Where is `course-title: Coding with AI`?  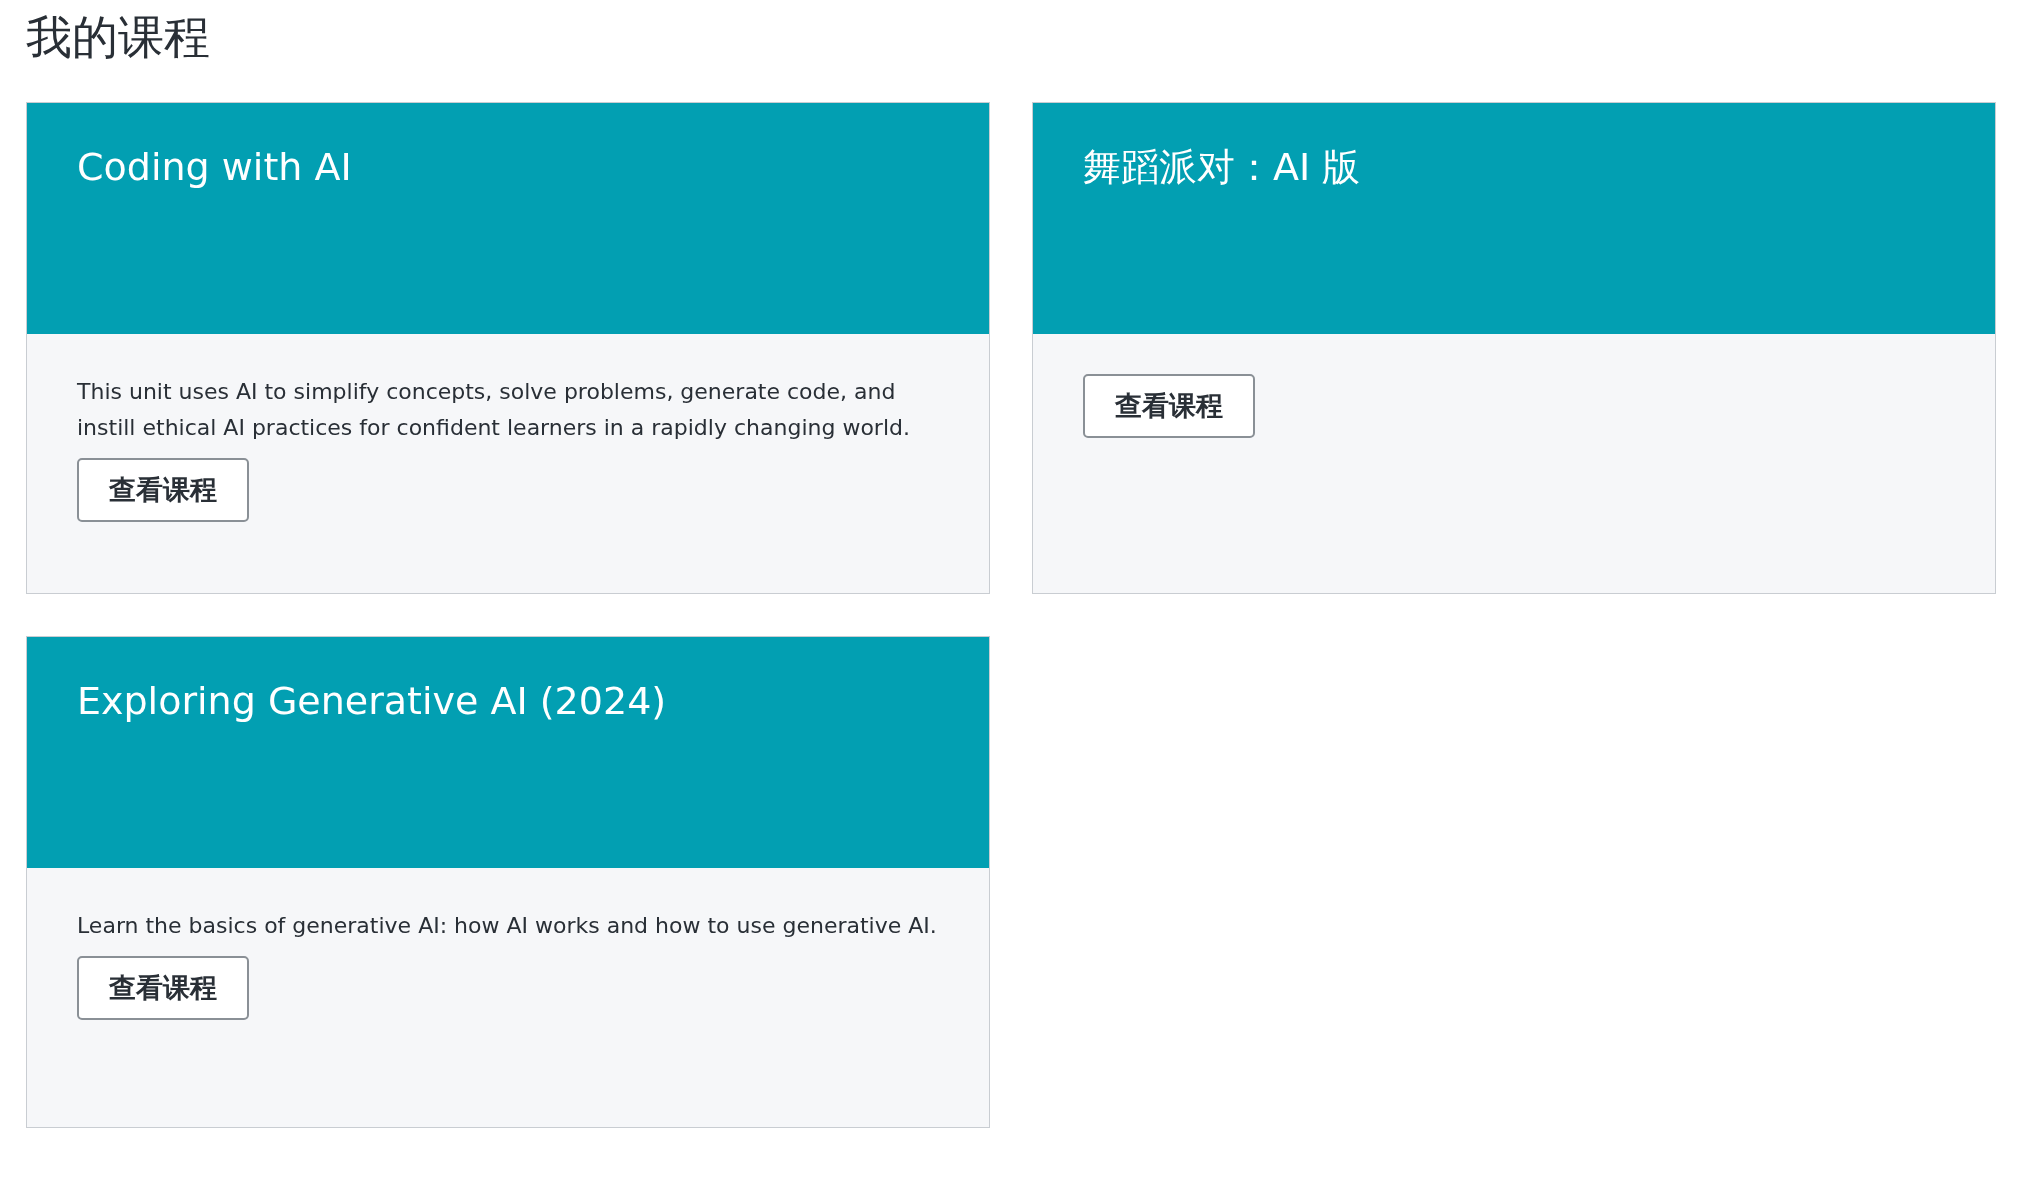 course-title: Coding with AI is located at coordinates (215, 167).